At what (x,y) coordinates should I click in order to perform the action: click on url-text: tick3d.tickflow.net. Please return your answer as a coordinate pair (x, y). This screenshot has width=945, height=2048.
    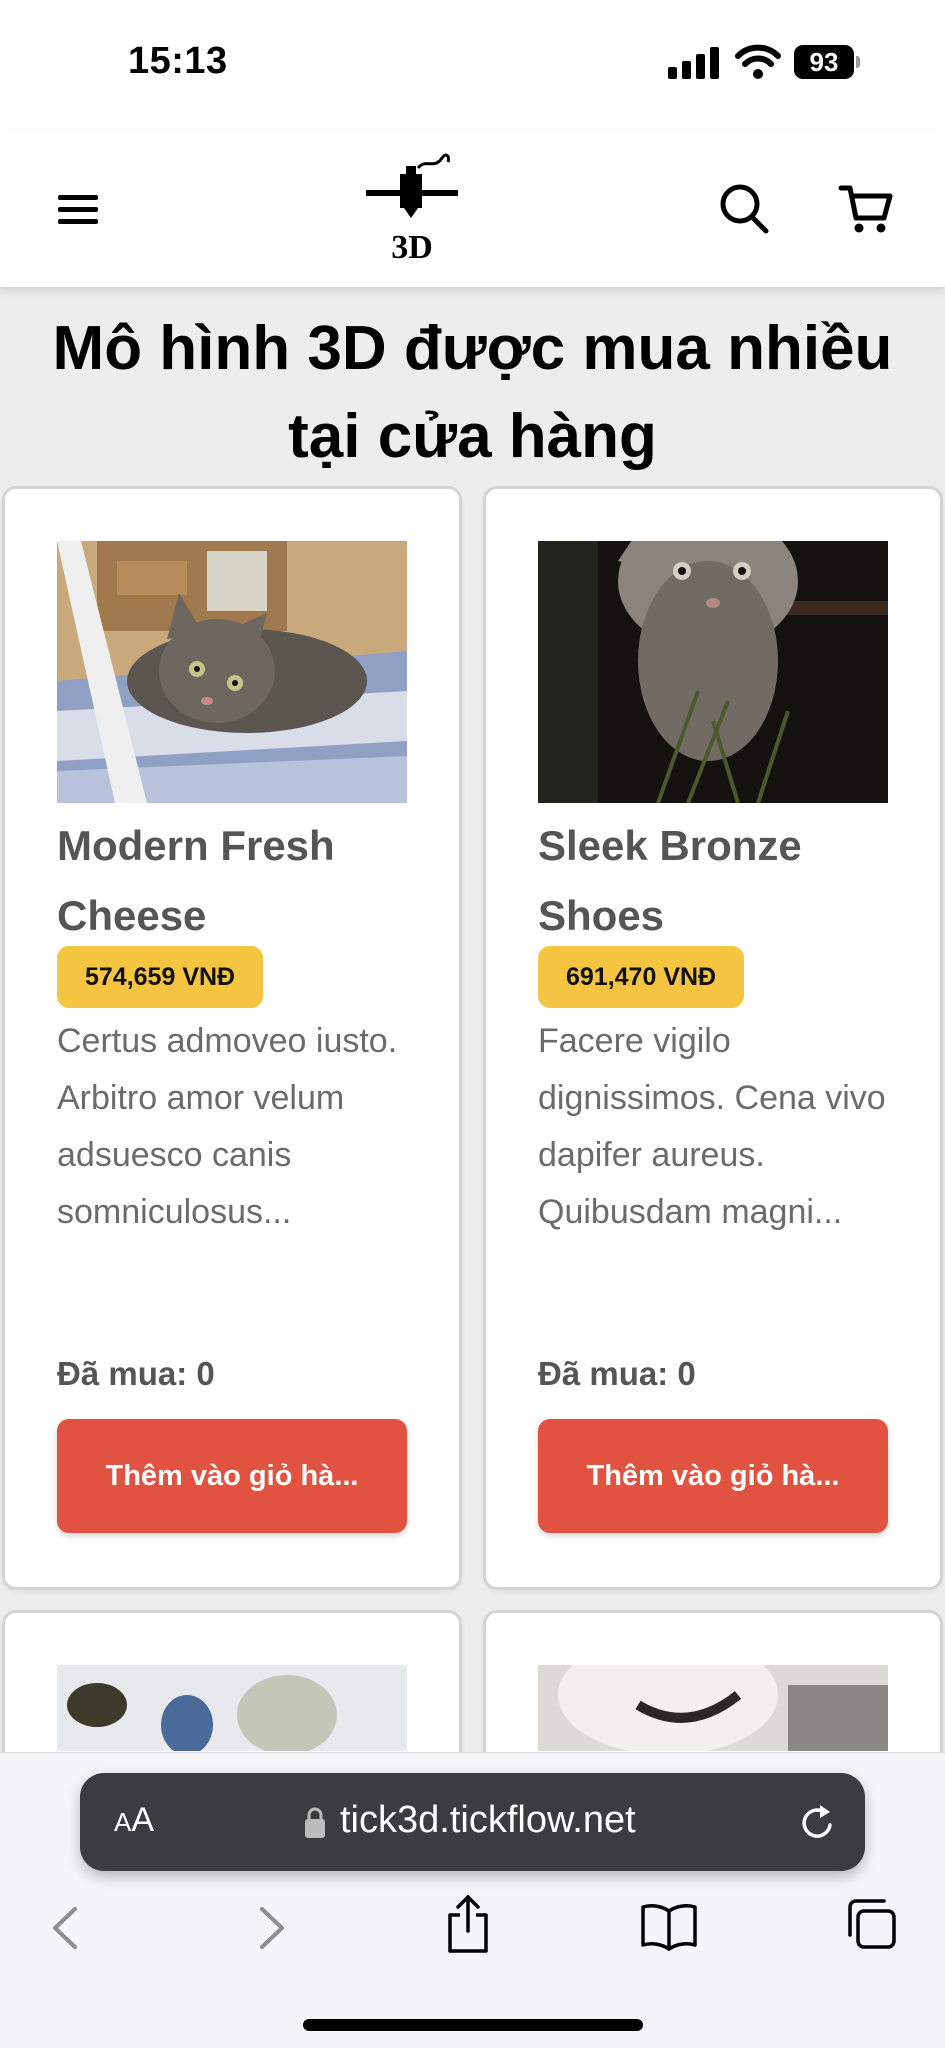
    Looking at the image, I should click on (488, 1820).